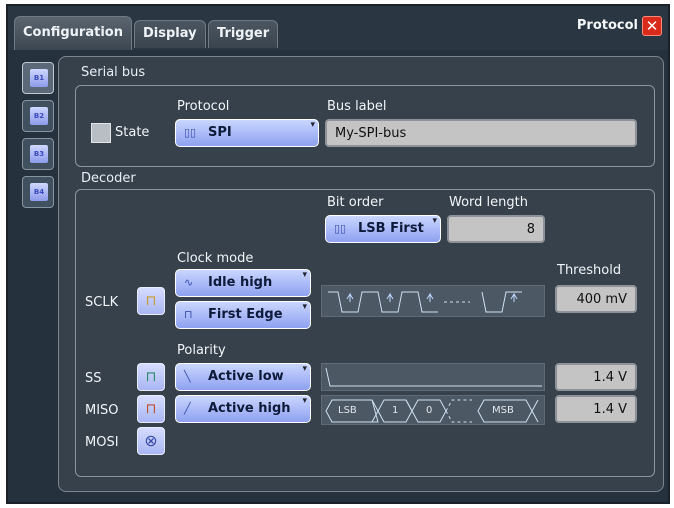 Image resolution: width=674 pixels, height=508 pixels. What do you see at coordinates (596, 299) in the screenshot?
I see `sclk-threshold-input: 400 mV` at bounding box center [596, 299].